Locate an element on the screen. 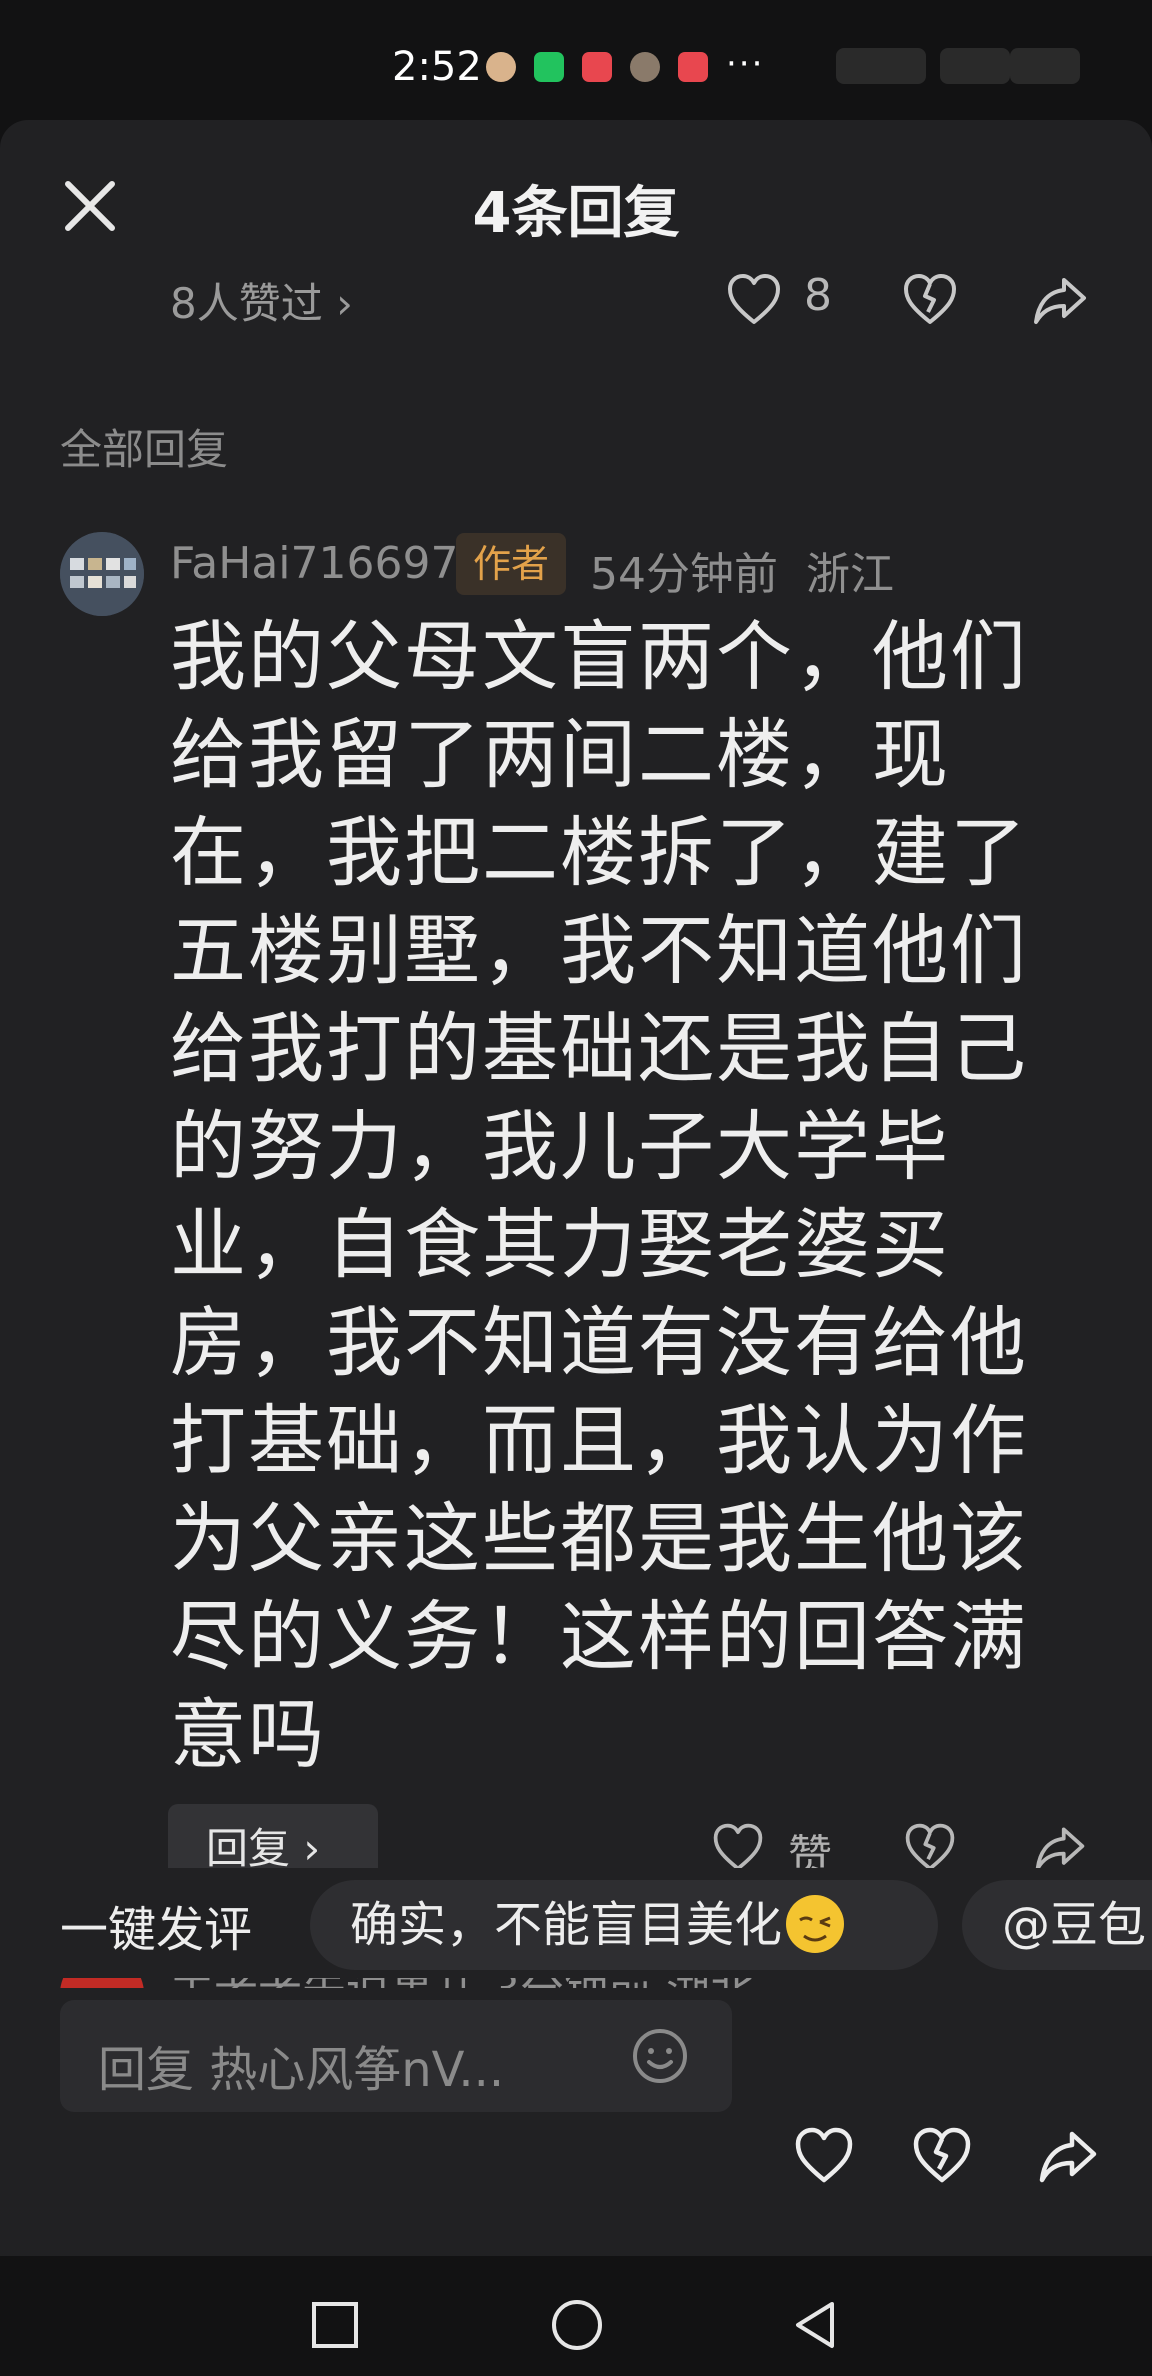 This screenshot has width=1152, height=2376. comment-time: 54分钟前 is located at coordinates (684, 574).